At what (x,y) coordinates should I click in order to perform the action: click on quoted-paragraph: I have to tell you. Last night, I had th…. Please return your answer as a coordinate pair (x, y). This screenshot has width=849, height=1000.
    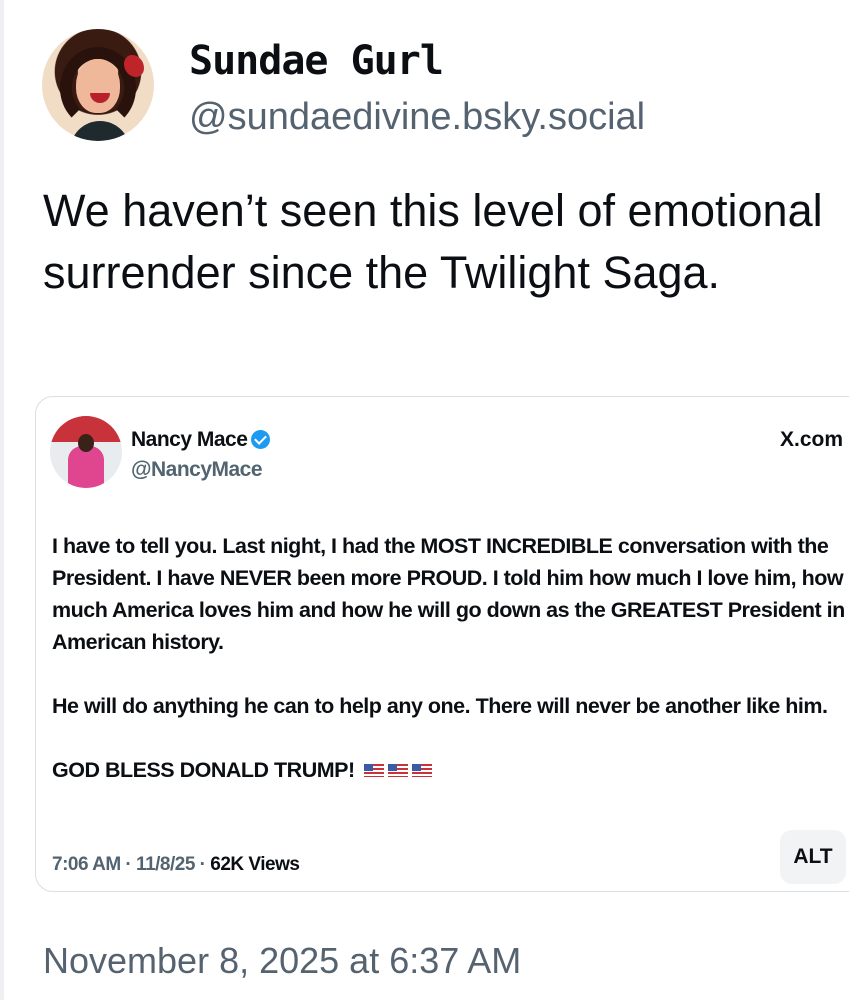
    Looking at the image, I should click on (448, 594).